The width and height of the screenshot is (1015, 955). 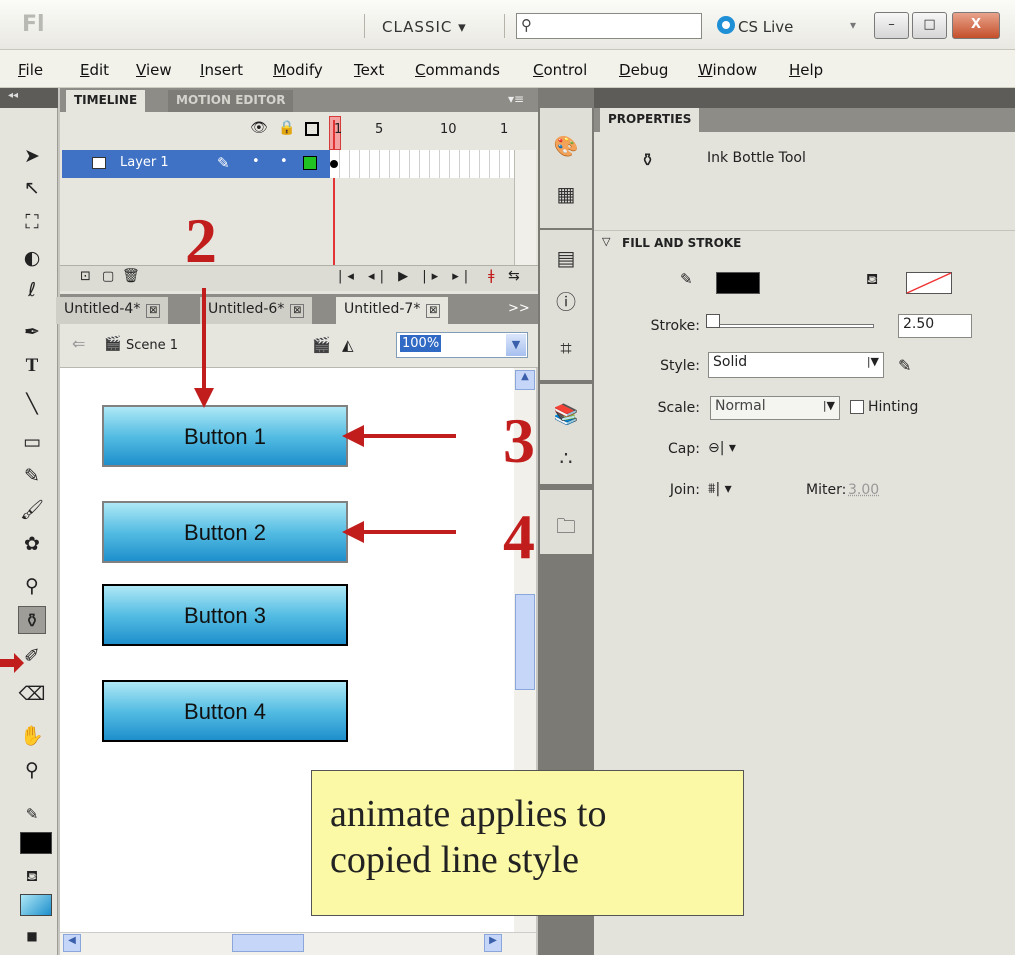 What do you see at coordinates (806, 70) in the screenshot?
I see `menu-help: Help` at bounding box center [806, 70].